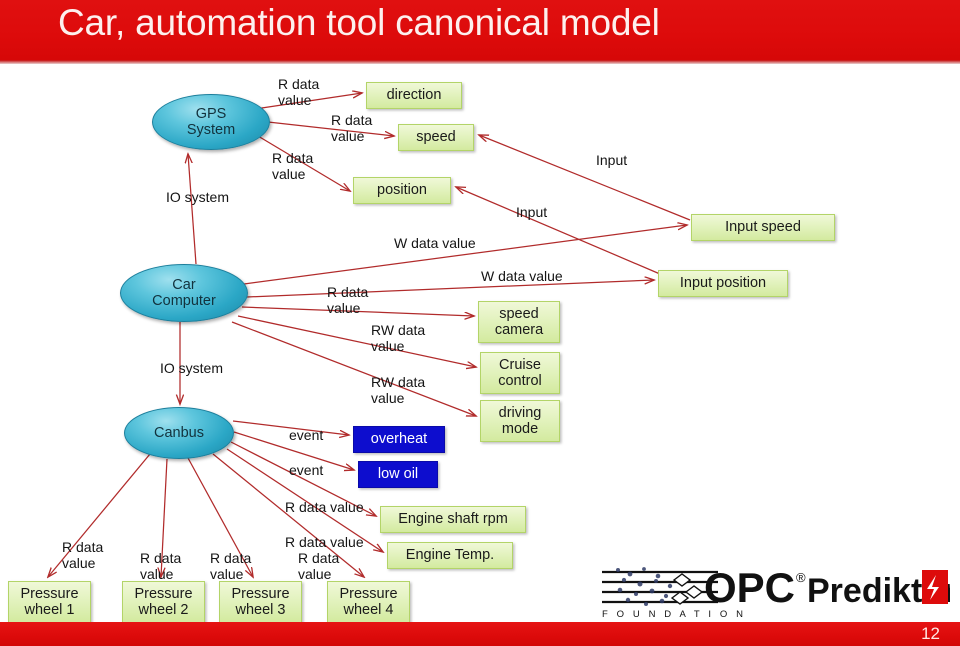 The width and height of the screenshot is (960, 646). Describe the element at coordinates (398, 390) in the screenshot. I see `edge-label-cc-driving: RW data value` at that location.